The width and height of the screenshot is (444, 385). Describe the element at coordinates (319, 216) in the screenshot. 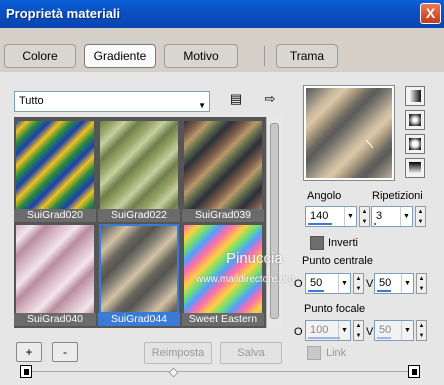

I see `angle-value: 140` at that location.